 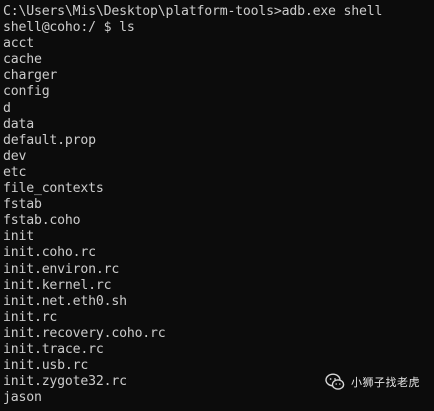 I want to click on listing-entry: etc, so click(x=15, y=172).